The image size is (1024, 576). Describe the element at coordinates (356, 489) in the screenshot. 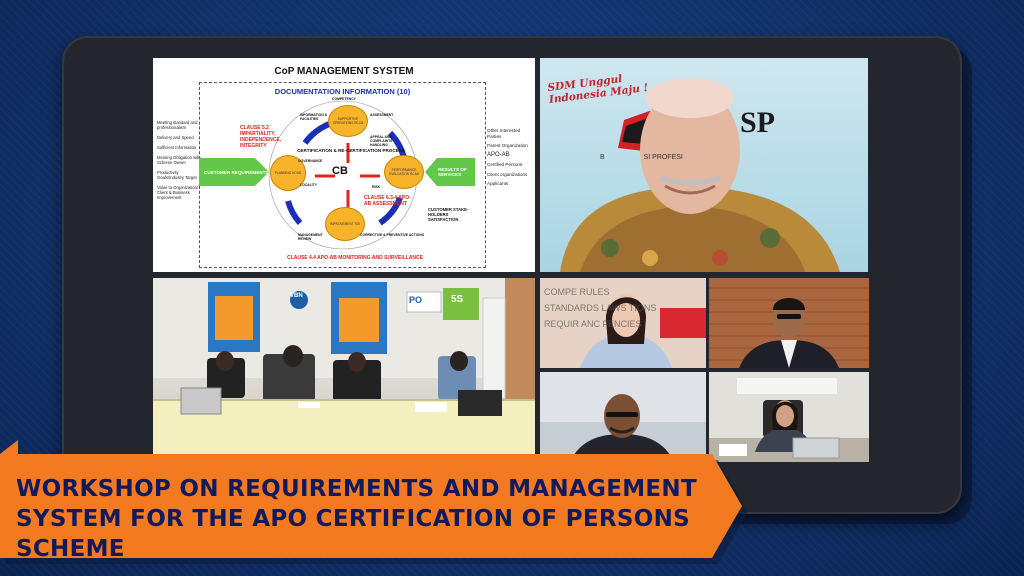

I see `banner-line1: WORKSHOP ON REQUIREMENTS AND MANAGEMENT` at that location.